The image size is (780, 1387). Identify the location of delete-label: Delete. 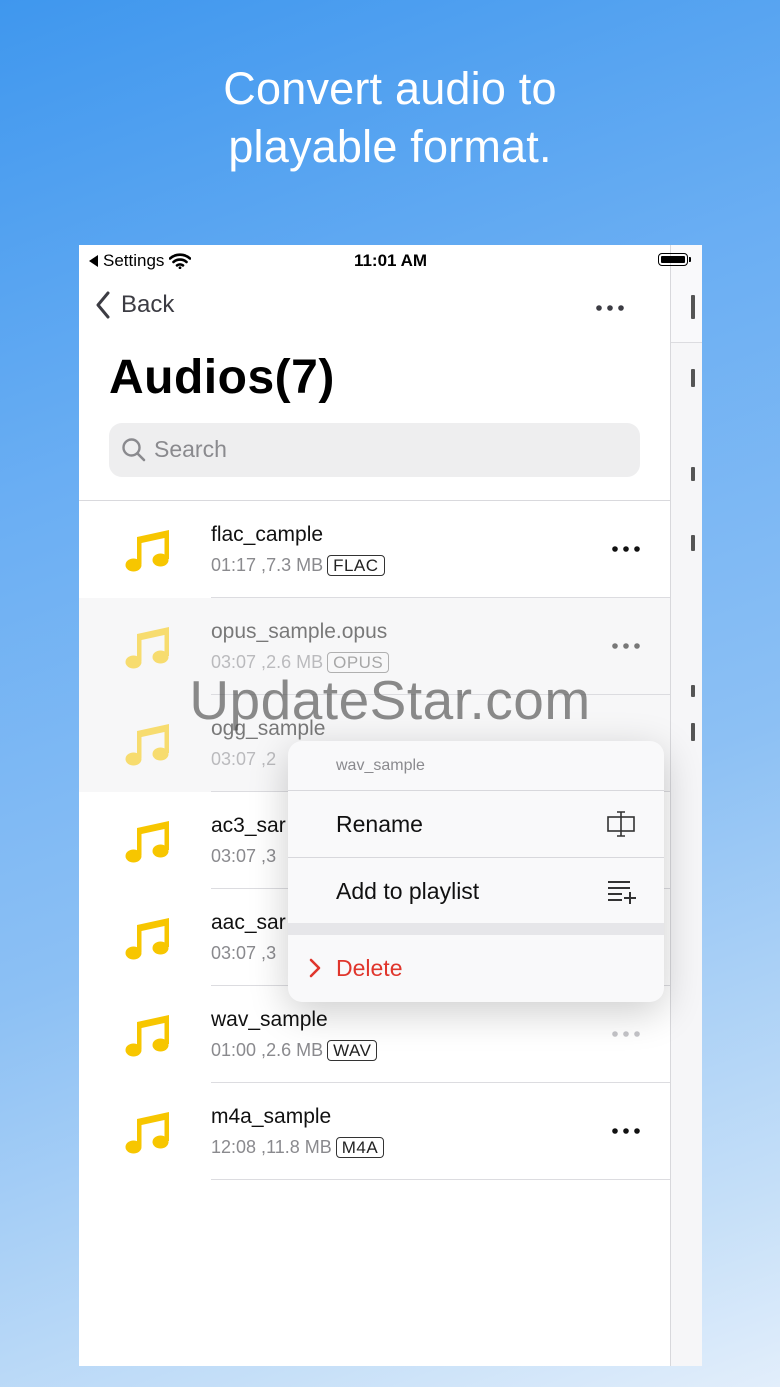
(369, 968).